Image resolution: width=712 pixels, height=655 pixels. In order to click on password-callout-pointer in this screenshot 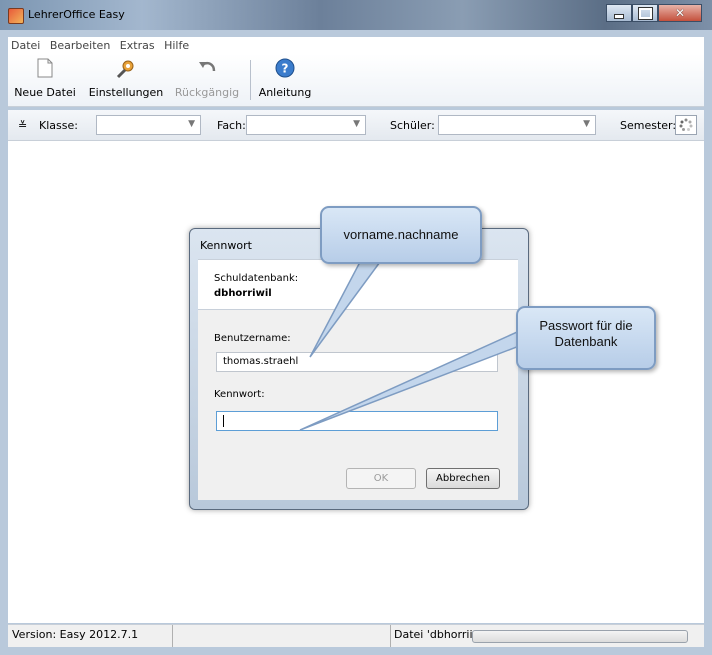, I will do `click(420, 379)`.